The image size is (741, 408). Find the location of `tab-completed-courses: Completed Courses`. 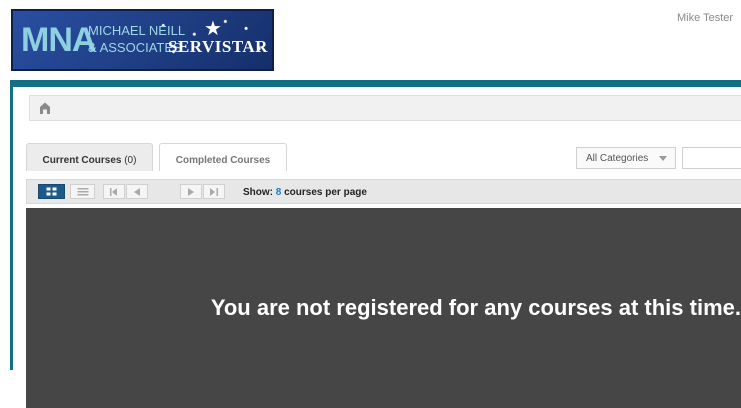

tab-completed-courses: Completed Courses is located at coordinates (223, 157).